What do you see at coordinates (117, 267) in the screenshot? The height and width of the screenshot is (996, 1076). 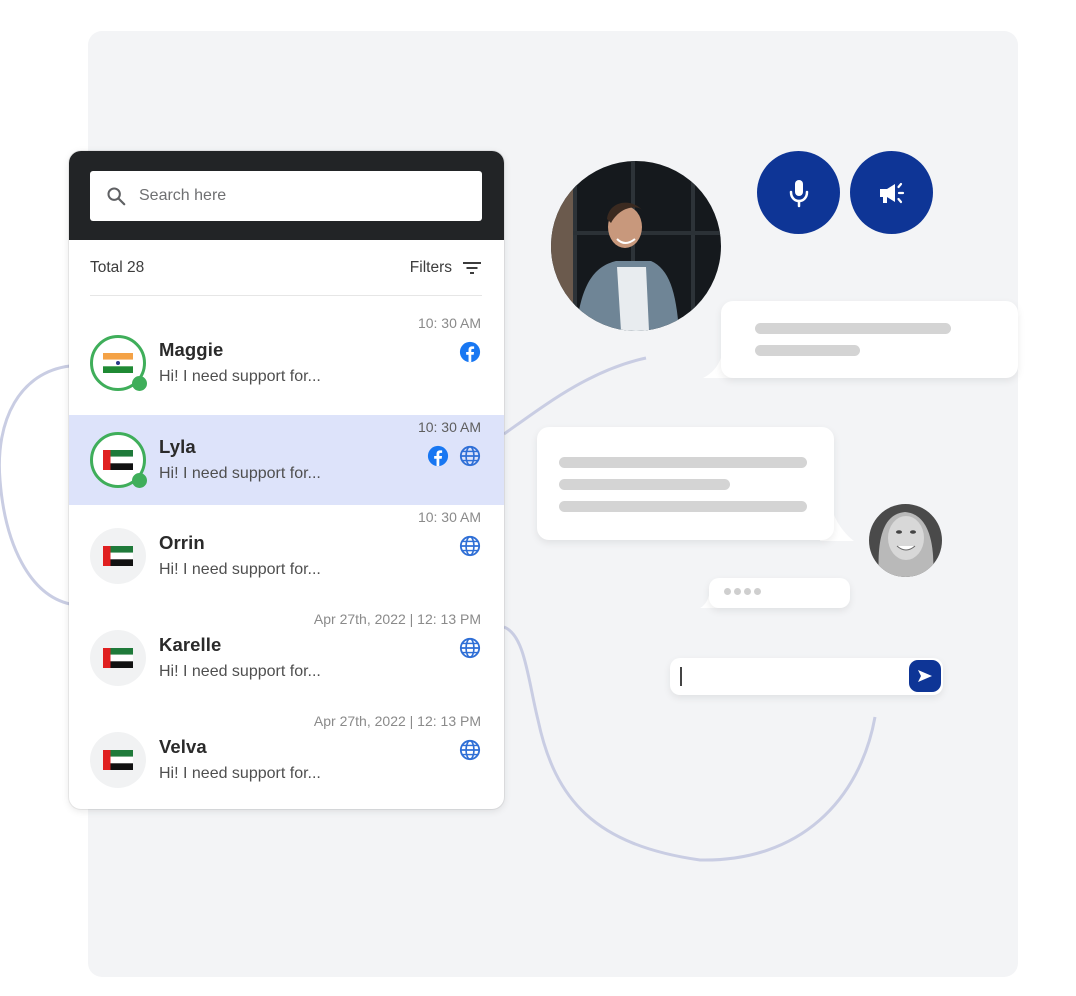 I see `total-count: Total 28` at bounding box center [117, 267].